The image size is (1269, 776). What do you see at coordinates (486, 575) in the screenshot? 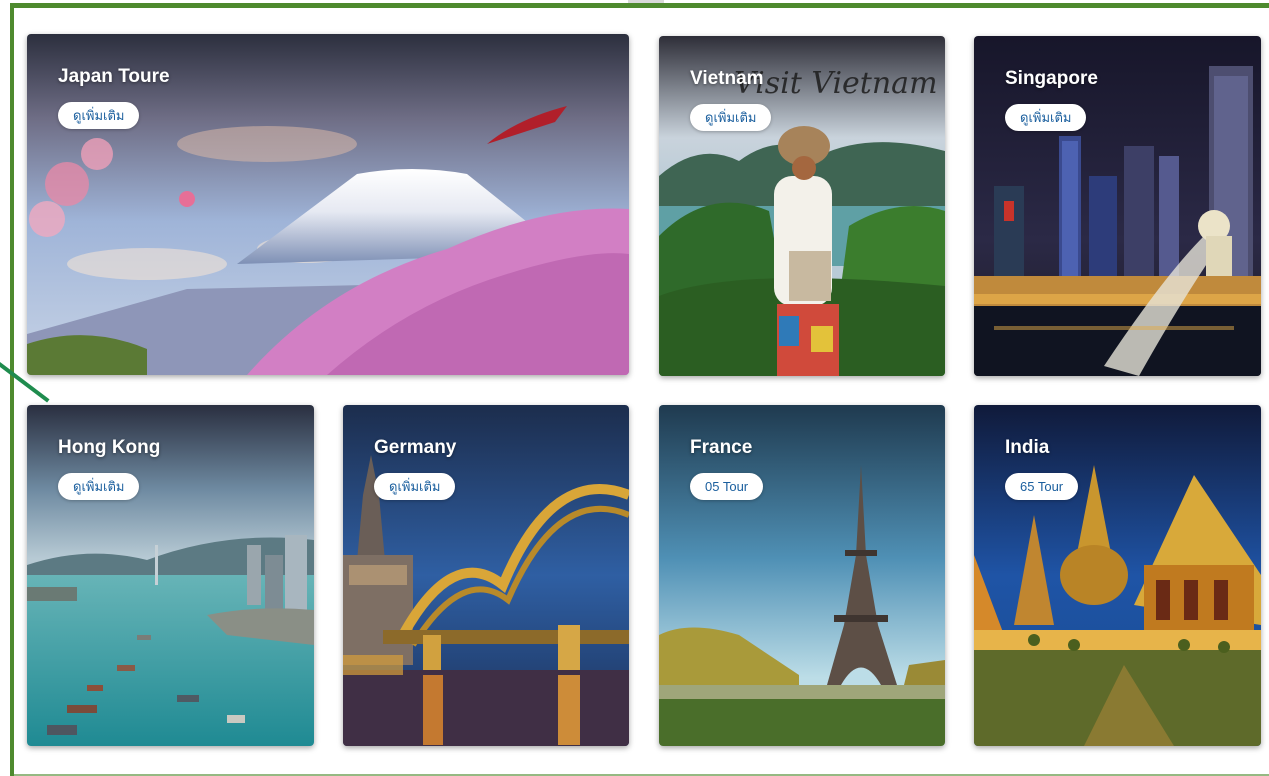
I see `destination-card-germany: Germany ดูเพิ่มเติม` at bounding box center [486, 575].